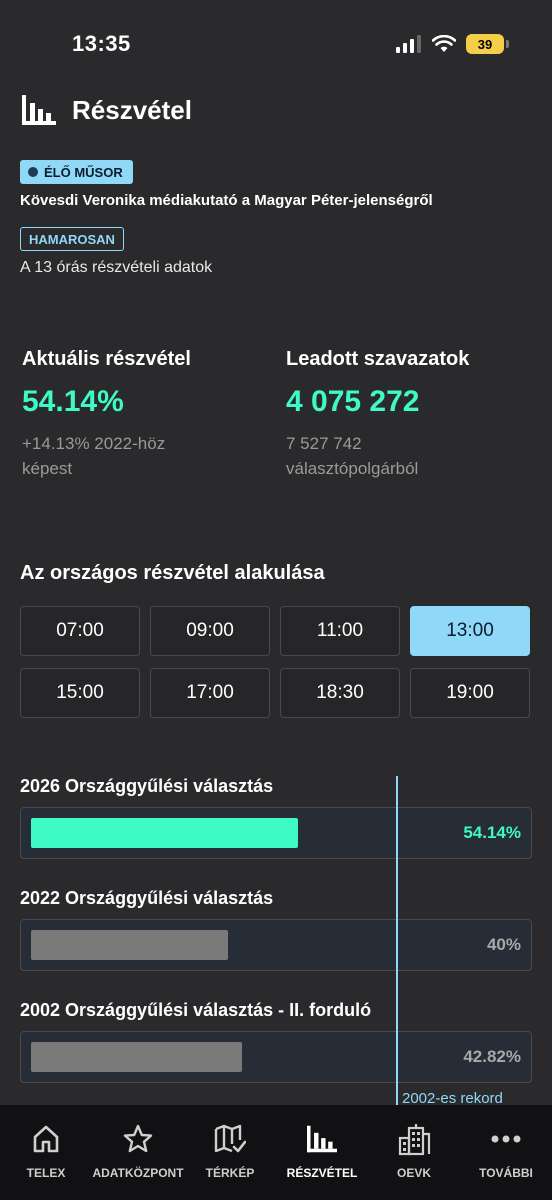 Image resolution: width=552 pixels, height=1200 pixels. I want to click on votes-label: Leadott szavazatok, so click(378, 359).